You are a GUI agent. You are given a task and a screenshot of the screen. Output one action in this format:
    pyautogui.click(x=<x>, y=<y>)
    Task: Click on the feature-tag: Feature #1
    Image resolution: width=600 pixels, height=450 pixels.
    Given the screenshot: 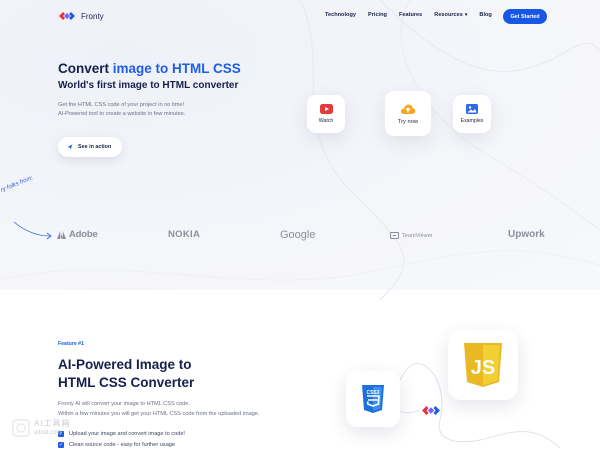 What is the action you would take?
    pyautogui.click(x=71, y=344)
    